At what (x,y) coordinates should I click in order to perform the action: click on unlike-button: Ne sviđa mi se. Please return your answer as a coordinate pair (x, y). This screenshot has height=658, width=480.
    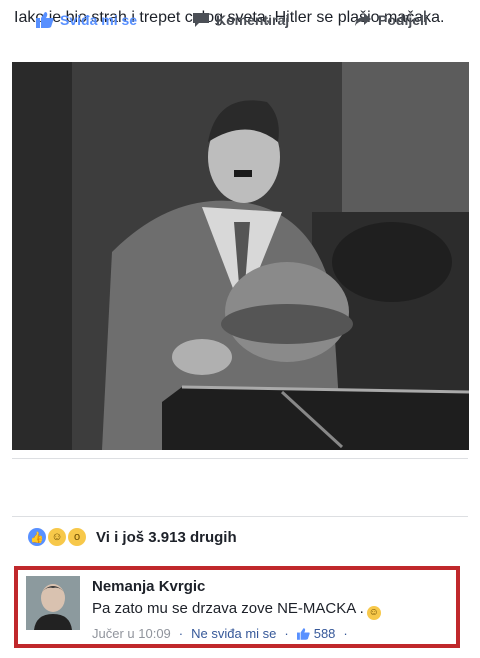
    Looking at the image, I should click on (233, 633).